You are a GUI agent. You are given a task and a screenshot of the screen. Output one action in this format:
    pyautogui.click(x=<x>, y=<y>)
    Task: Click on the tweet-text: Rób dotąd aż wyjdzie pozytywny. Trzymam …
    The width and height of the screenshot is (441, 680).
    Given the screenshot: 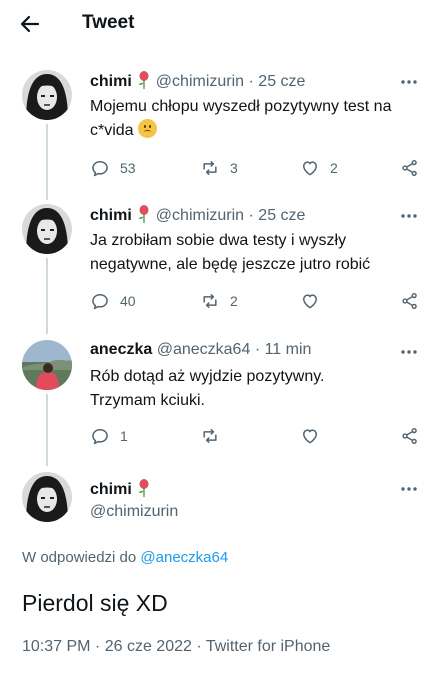 What is the action you would take?
    pyautogui.click(x=255, y=389)
    